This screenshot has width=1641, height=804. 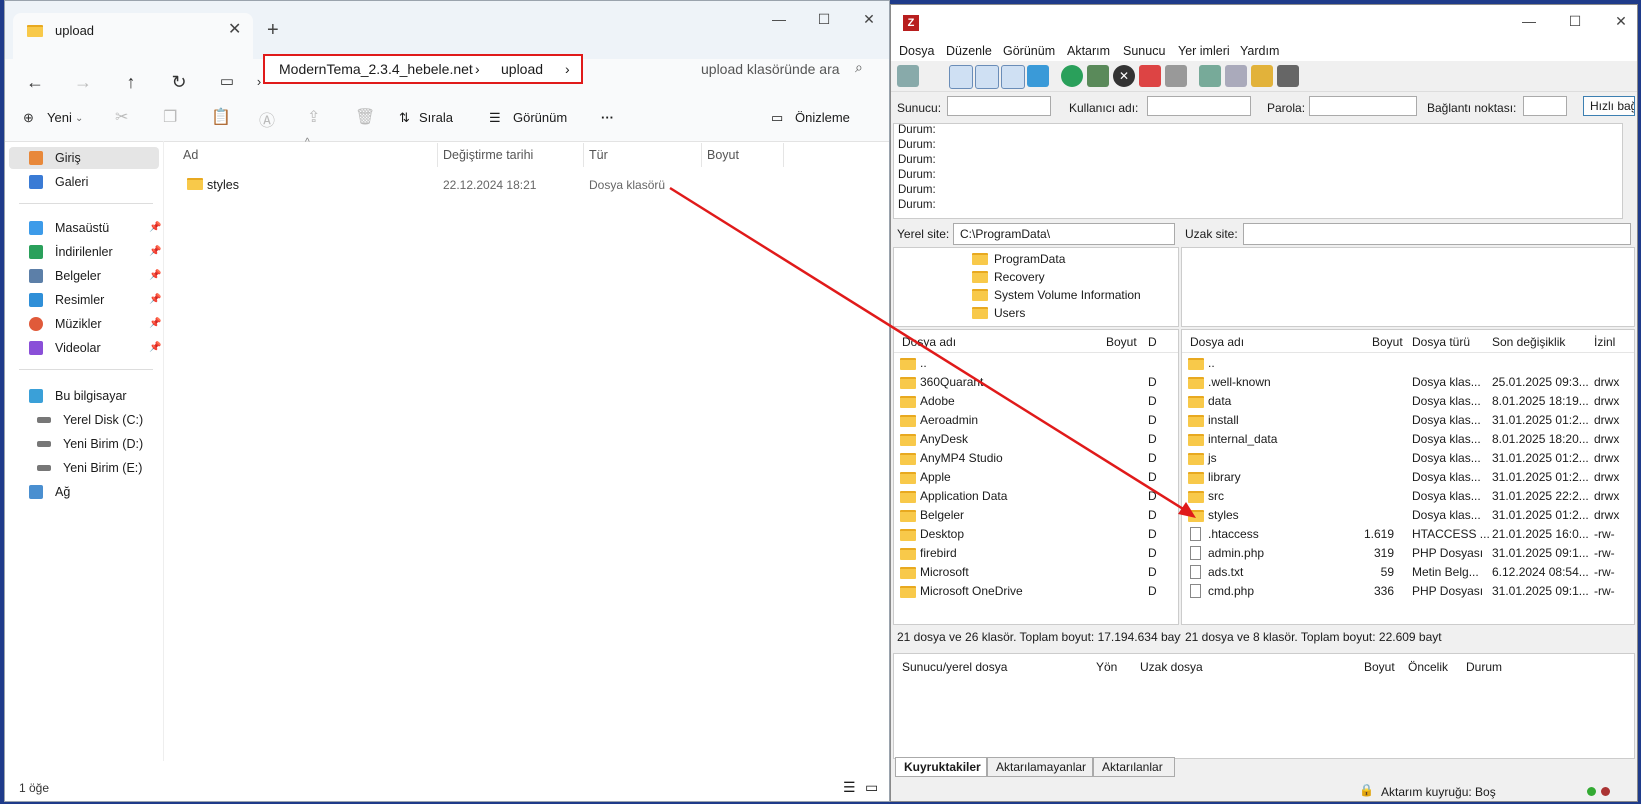 What do you see at coordinates (849, 787) in the screenshot?
I see `details-view-icon: ☰` at bounding box center [849, 787].